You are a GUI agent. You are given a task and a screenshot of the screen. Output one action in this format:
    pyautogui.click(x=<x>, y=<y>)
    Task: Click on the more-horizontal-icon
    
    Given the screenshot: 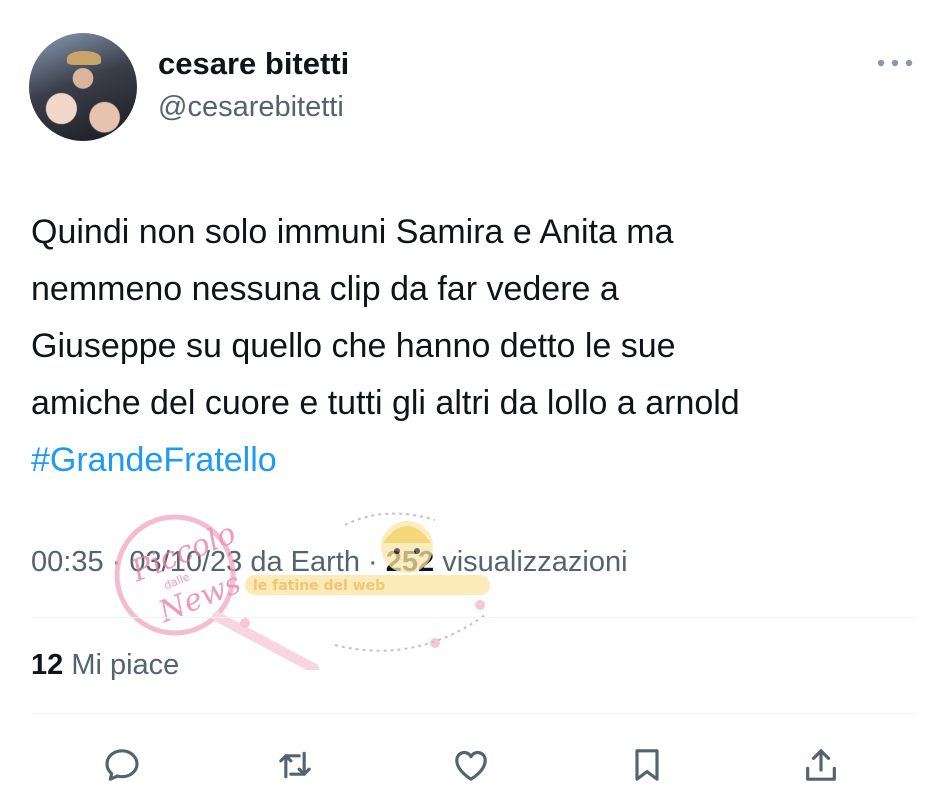 What is the action you would take?
    pyautogui.click(x=895, y=63)
    